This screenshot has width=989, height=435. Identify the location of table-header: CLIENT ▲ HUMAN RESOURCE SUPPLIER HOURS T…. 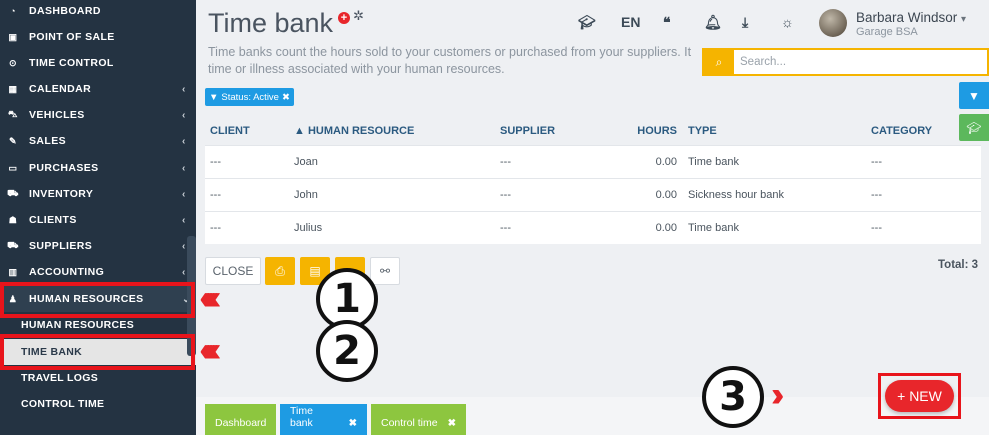
(593, 131).